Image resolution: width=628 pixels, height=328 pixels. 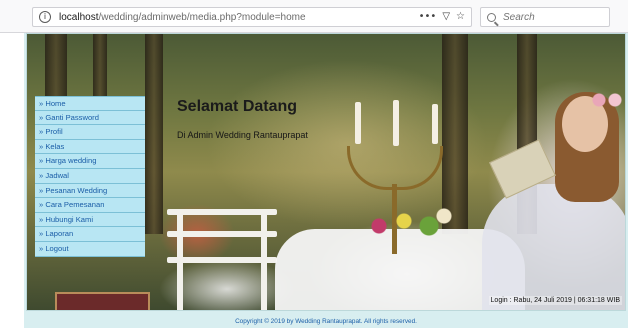 What do you see at coordinates (45, 17) in the screenshot?
I see `info-icon: i` at bounding box center [45, 17].